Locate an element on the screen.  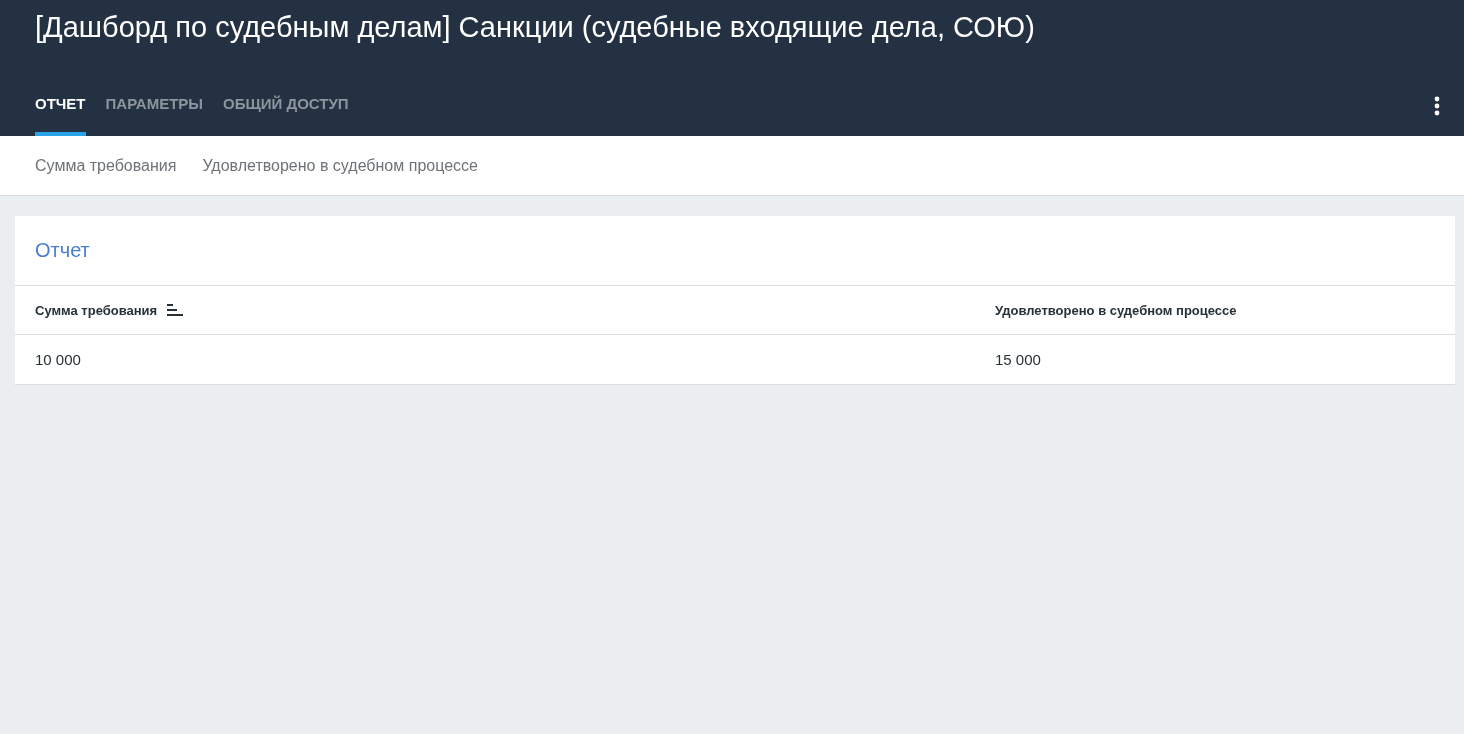
more-vertical-icon is located at coordinates (1437, 106).